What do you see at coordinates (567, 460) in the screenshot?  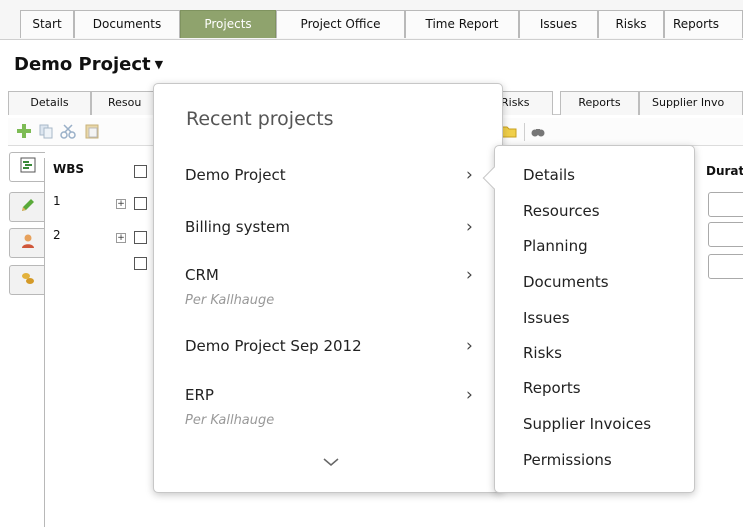 I see `submenu-item-permissions: Permissions` at bounding box center [567, 460].